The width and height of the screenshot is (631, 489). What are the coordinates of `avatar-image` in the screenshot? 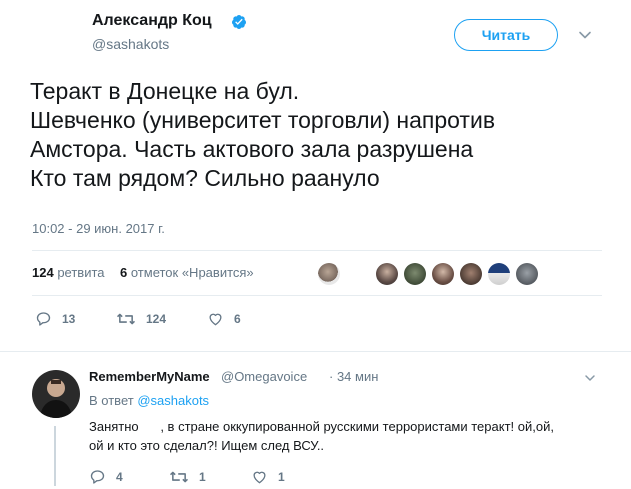 It's located at (56, 394).